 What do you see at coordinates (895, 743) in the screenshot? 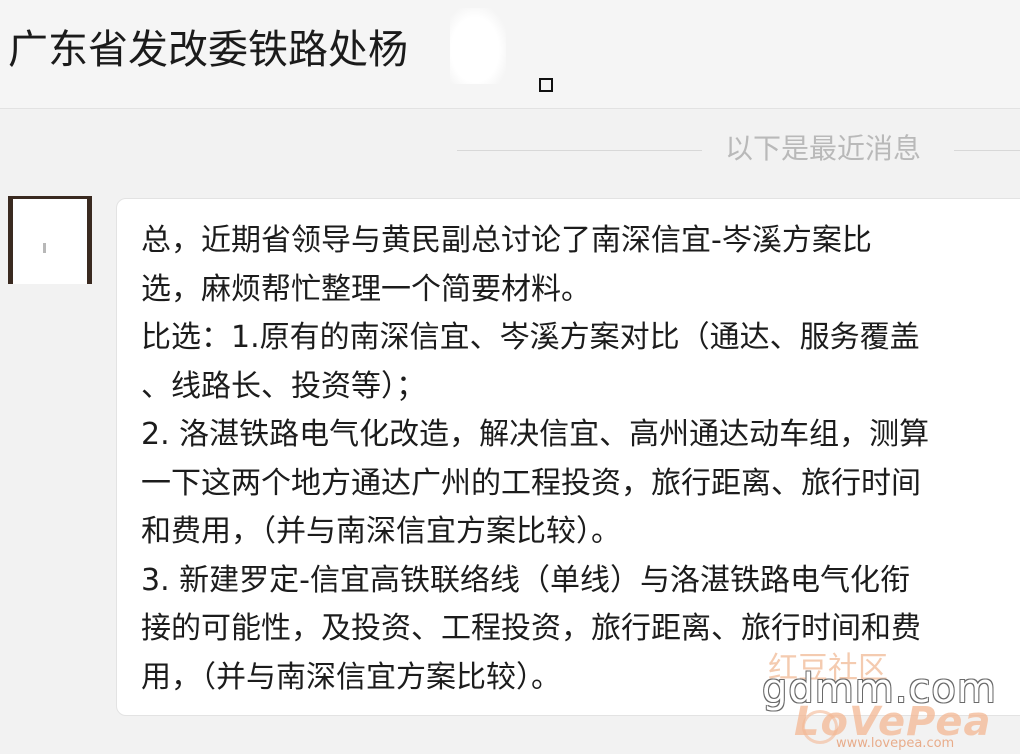
I see `watermark-url: www.lovepea.com` at bounding box center [895, 743].